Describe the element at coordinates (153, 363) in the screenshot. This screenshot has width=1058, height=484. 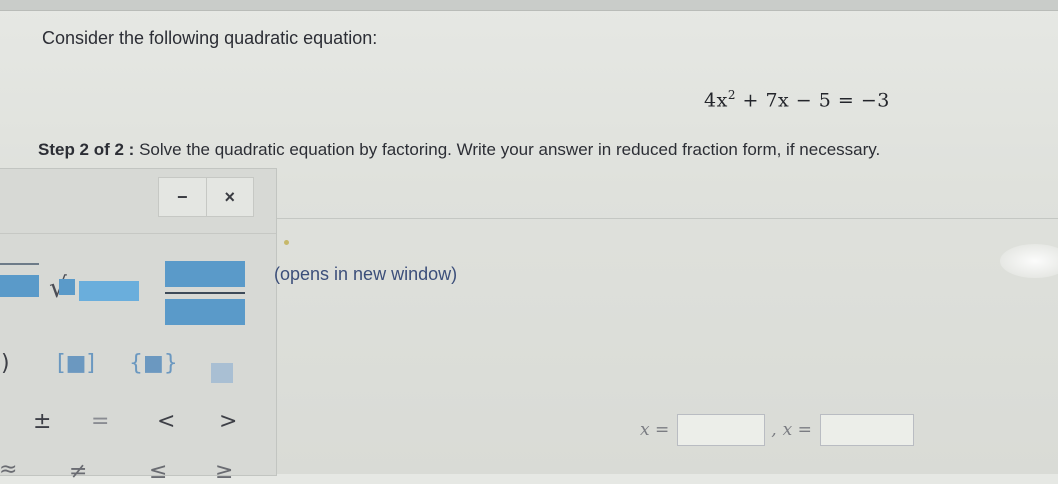
I see `brace-button: {■}` at that location.